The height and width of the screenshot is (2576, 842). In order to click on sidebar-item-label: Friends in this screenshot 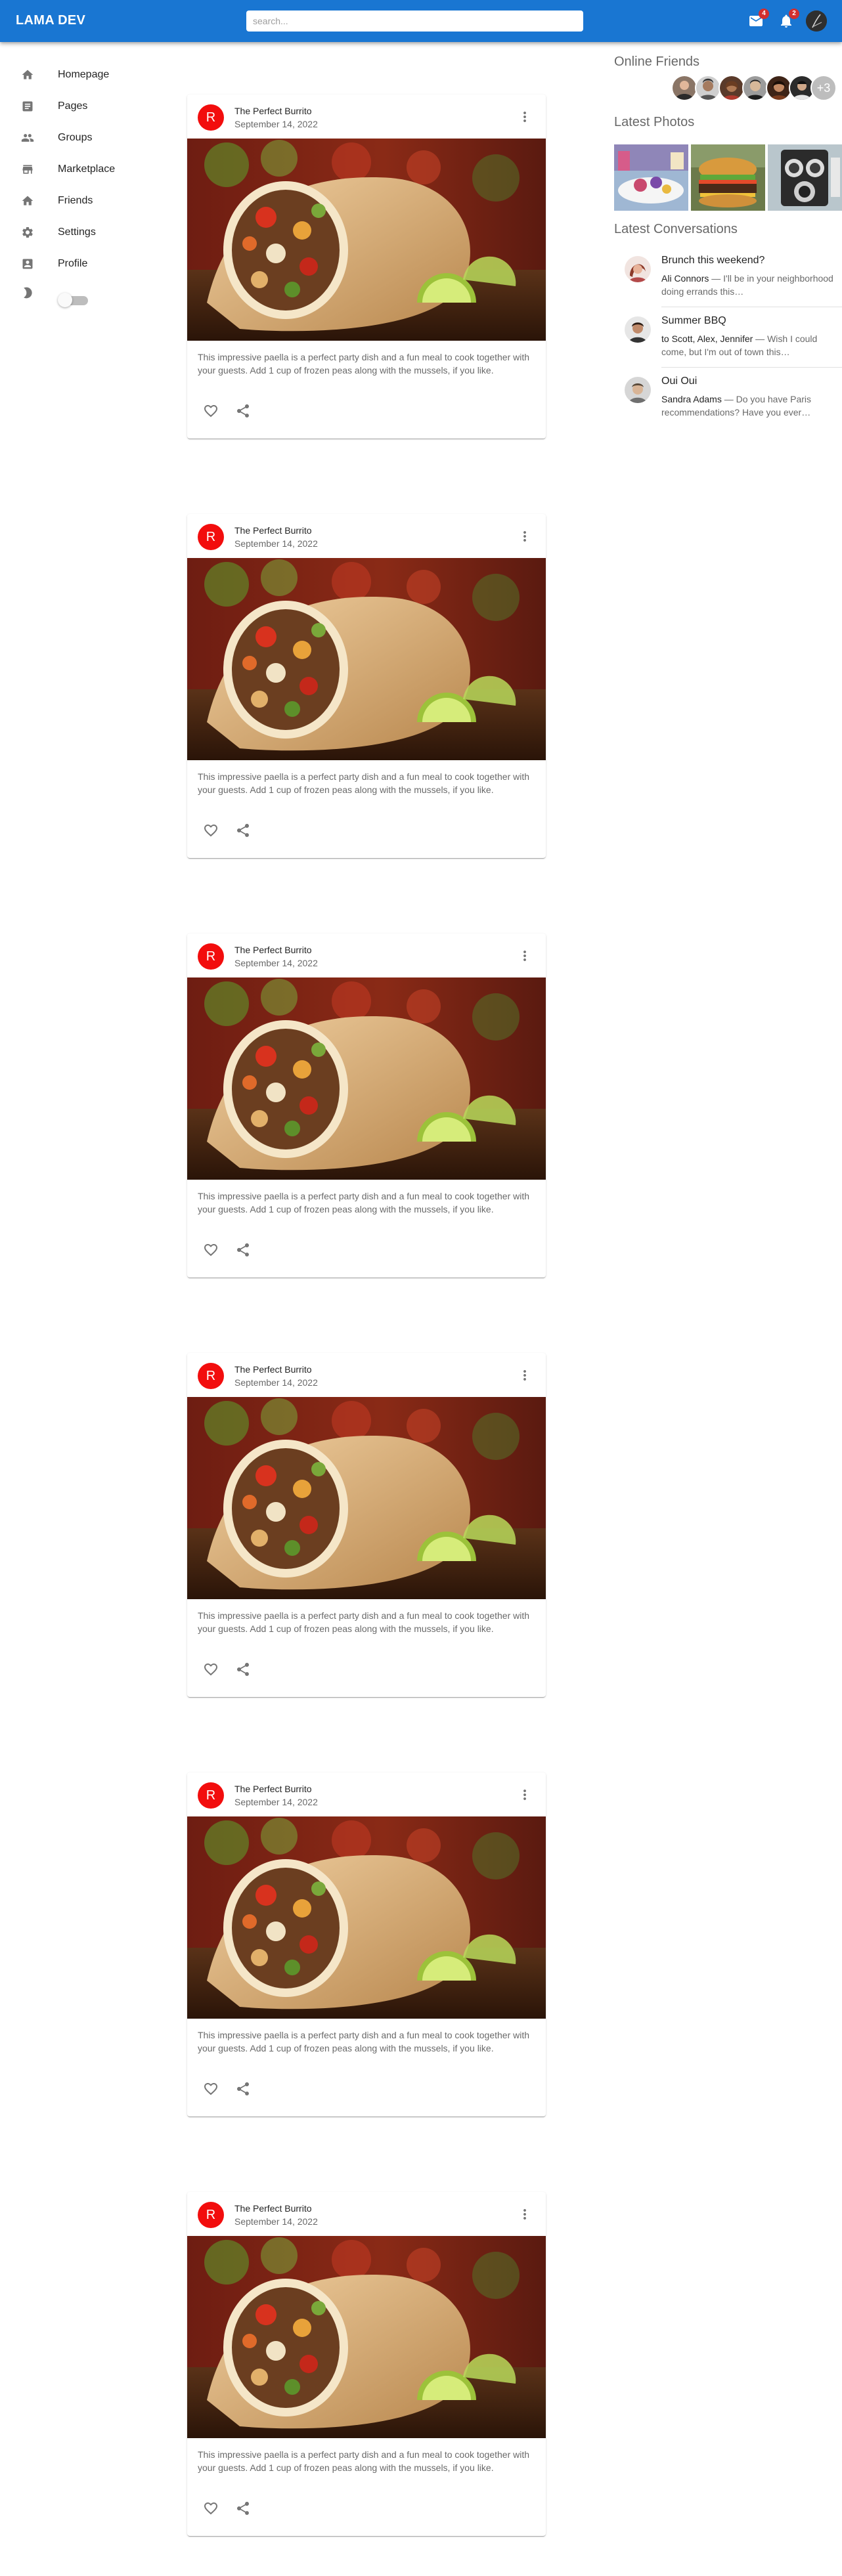, I will do `click(75, 200)`.